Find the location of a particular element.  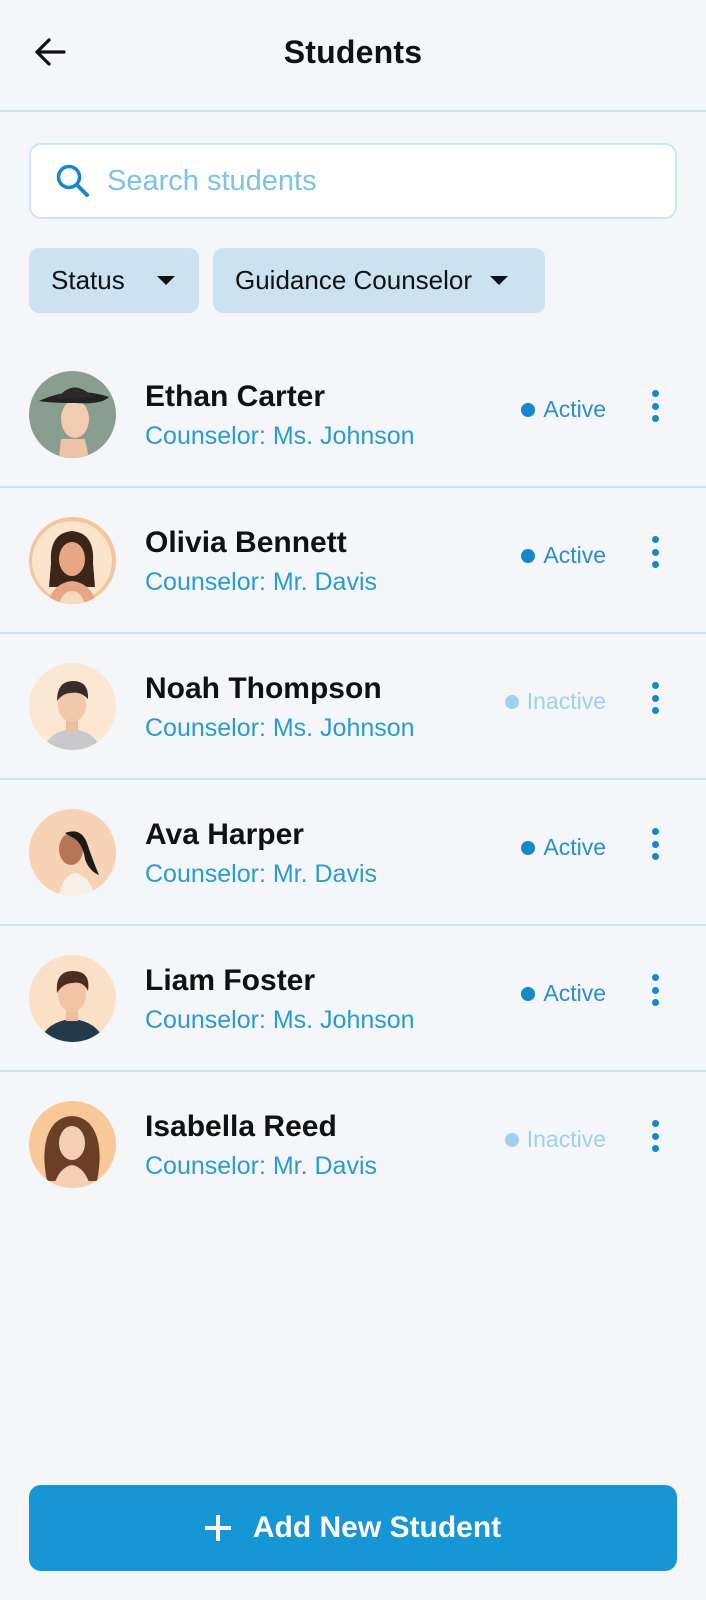

add-new-student-label: Add New Student is located at coordinates (377, 1527).